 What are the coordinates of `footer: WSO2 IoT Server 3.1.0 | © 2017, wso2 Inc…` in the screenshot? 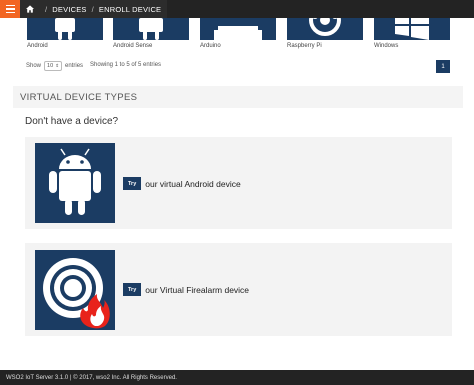 It's located at (237, 377).